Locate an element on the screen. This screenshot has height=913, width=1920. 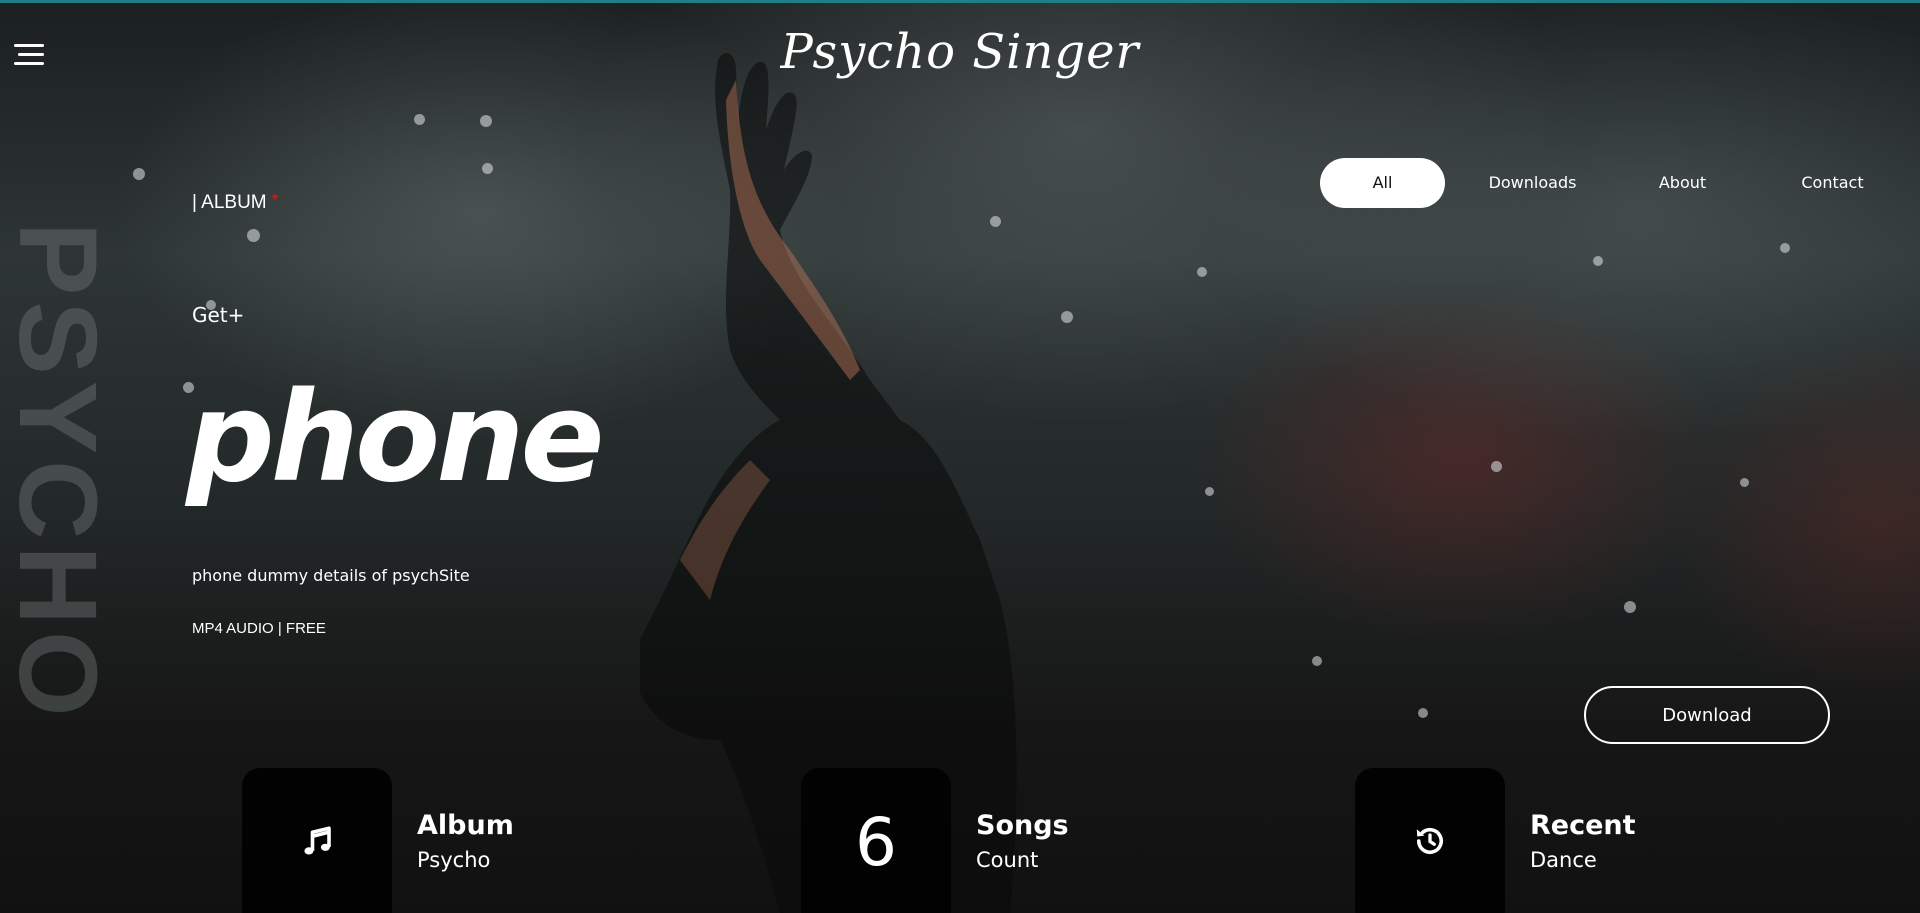
stat-album-subtitle: Psycho is located at coordinates (454, 860).